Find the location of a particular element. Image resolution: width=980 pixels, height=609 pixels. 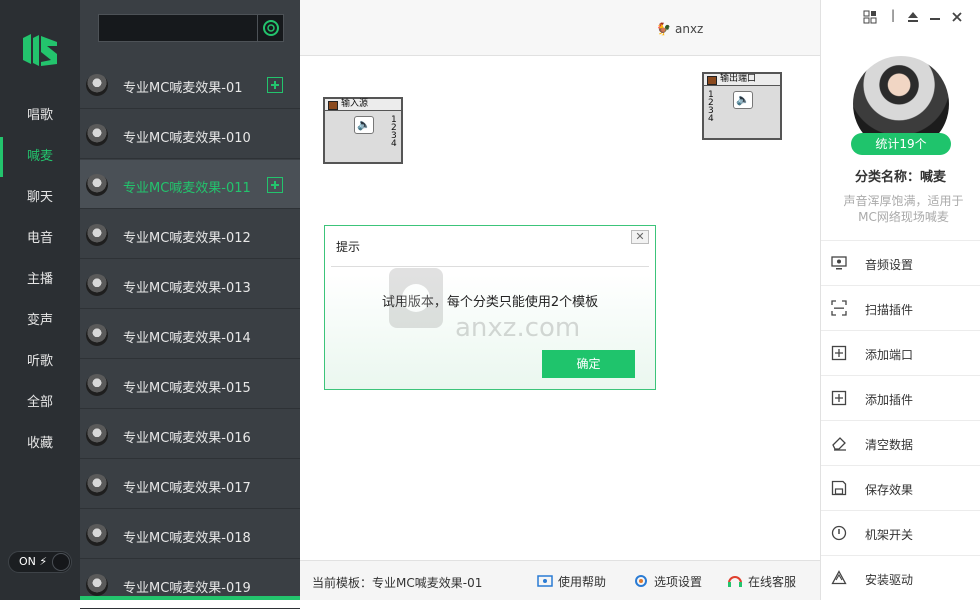

search-button is located at coordinates (270, 28).